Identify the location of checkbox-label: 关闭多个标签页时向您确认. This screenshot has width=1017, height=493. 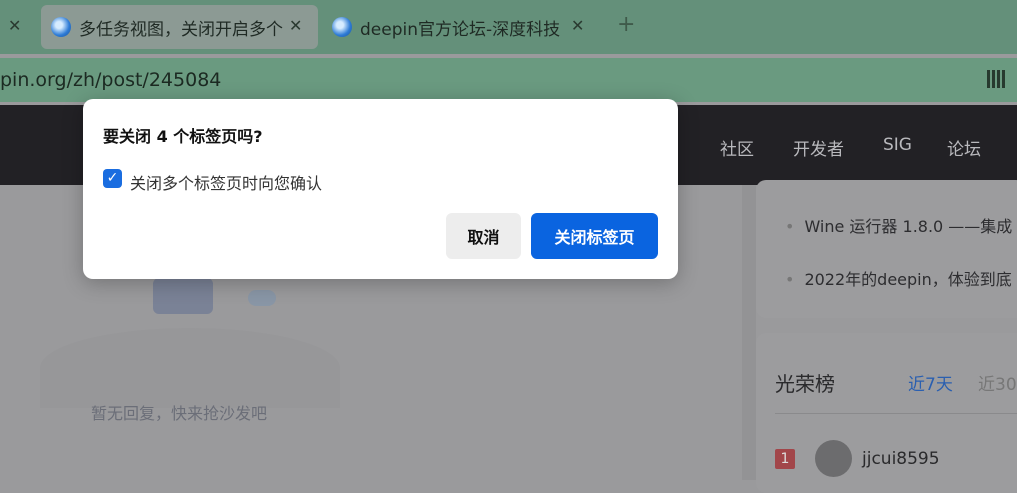
(226, 182).